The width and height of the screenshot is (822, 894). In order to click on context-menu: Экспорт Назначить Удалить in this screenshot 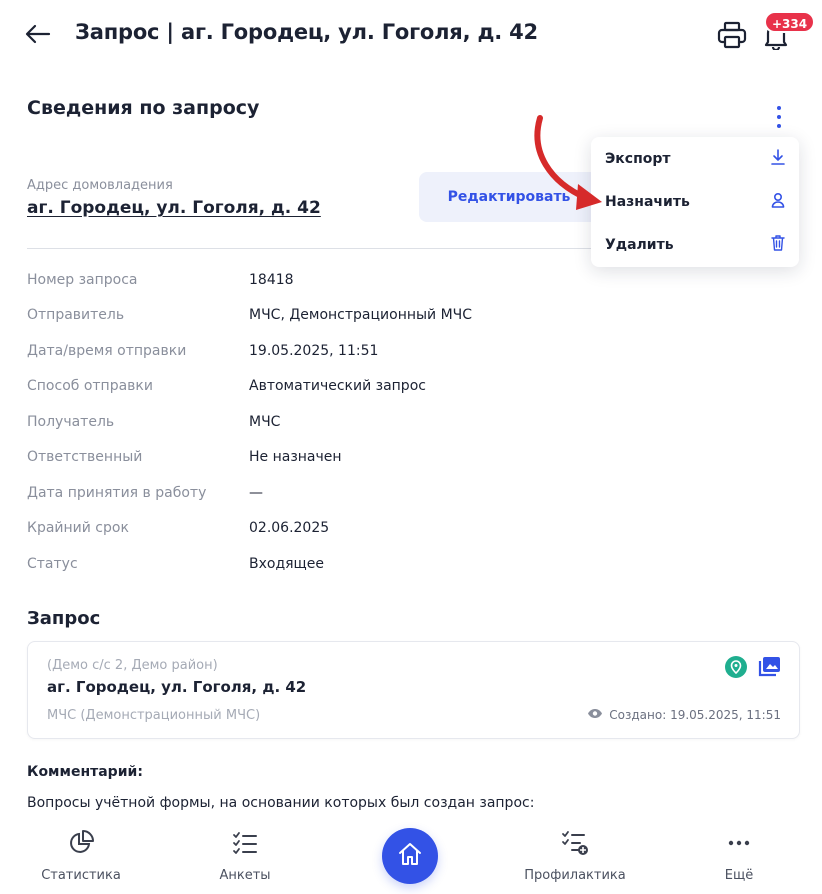, I will do `click(695, 202)`.